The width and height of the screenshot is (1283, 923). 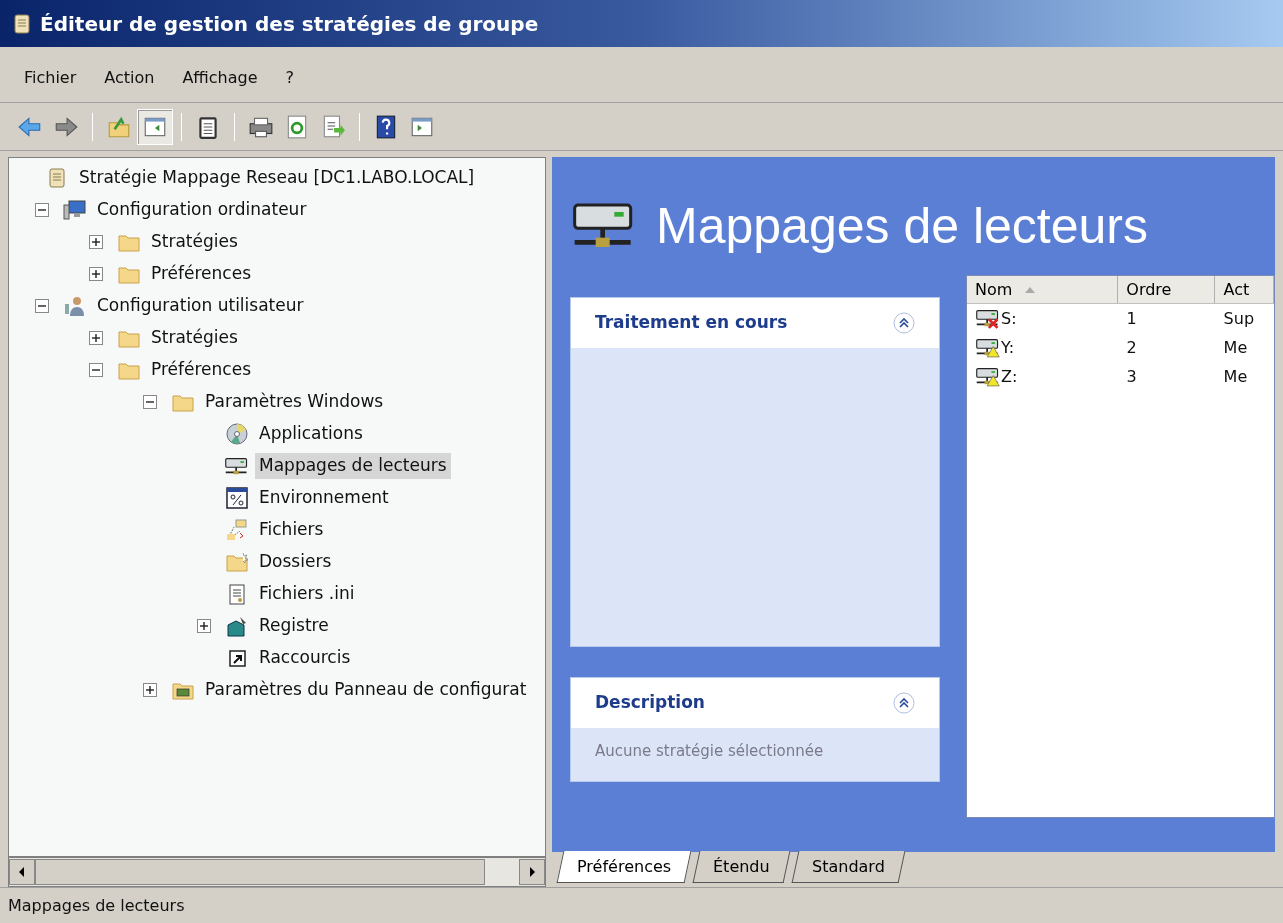 I want to click on menu-item: Fichier, so click(x=50, y=77).